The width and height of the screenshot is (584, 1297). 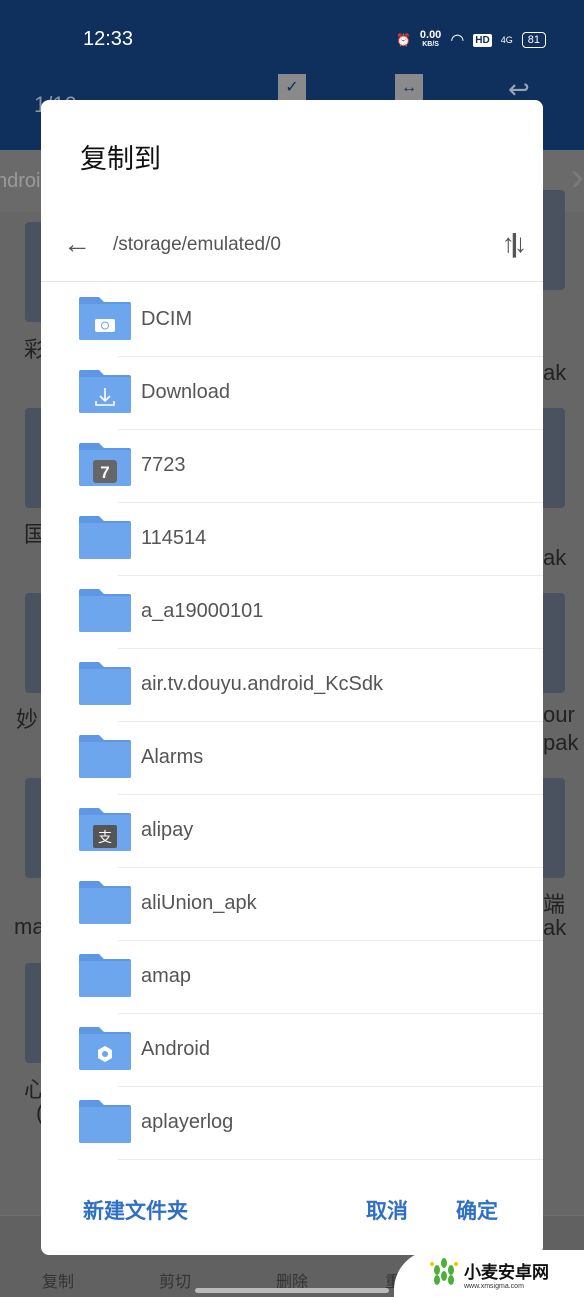 I want to click on swap-icon: ↔, so click(x=409, y=88).